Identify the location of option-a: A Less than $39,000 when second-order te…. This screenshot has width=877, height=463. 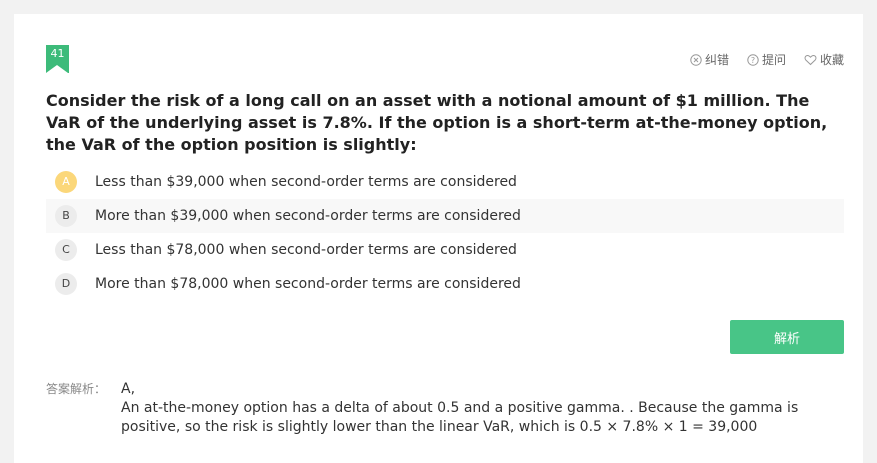
(445, 182).